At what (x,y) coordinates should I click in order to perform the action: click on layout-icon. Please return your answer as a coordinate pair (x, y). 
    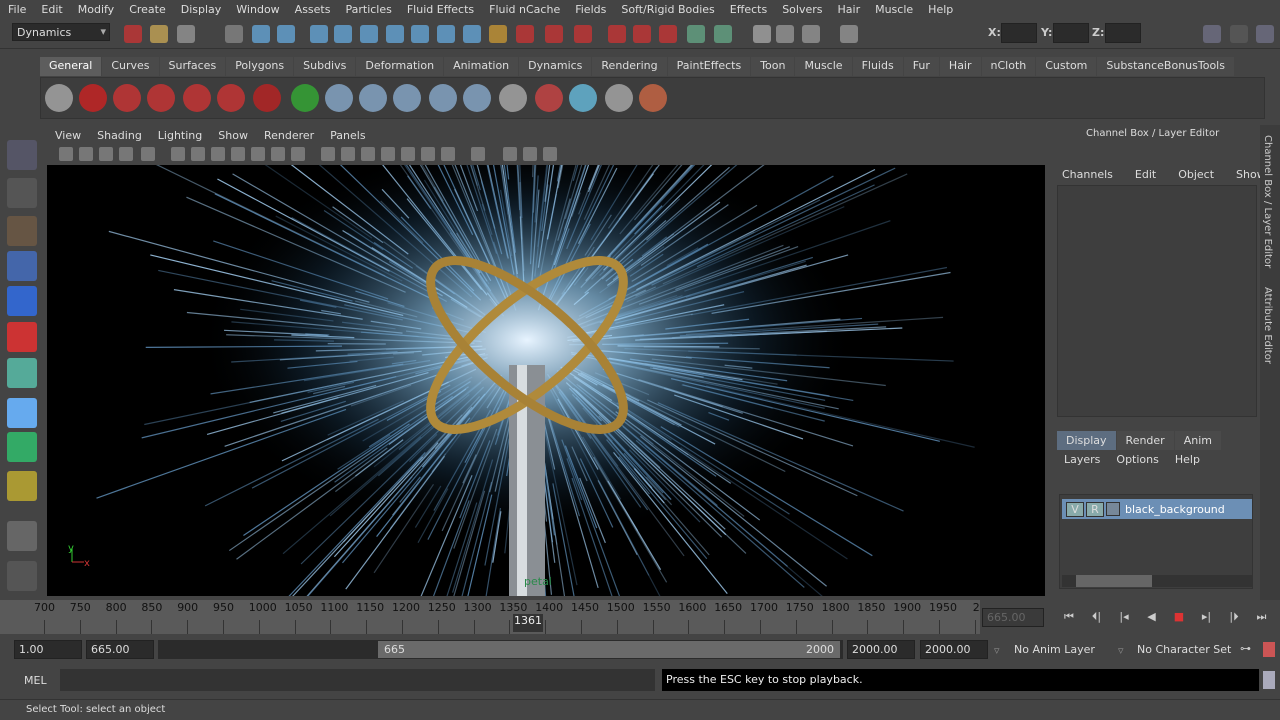
    Looking at the image, I should click on (22, 536).